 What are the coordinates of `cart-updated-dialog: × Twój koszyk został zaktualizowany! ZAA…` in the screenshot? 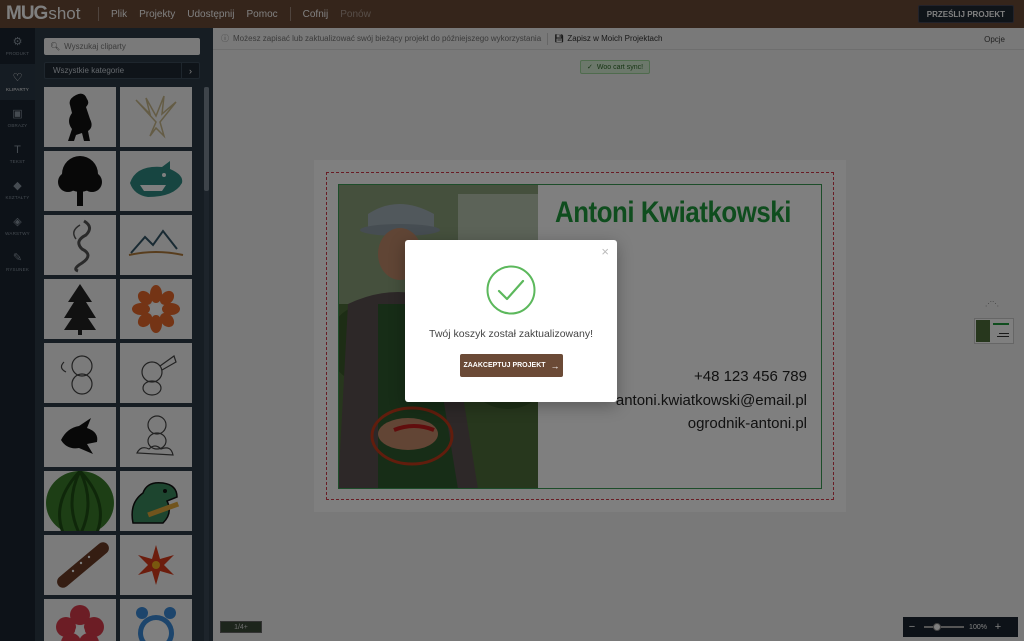 It's located at (511, 321).